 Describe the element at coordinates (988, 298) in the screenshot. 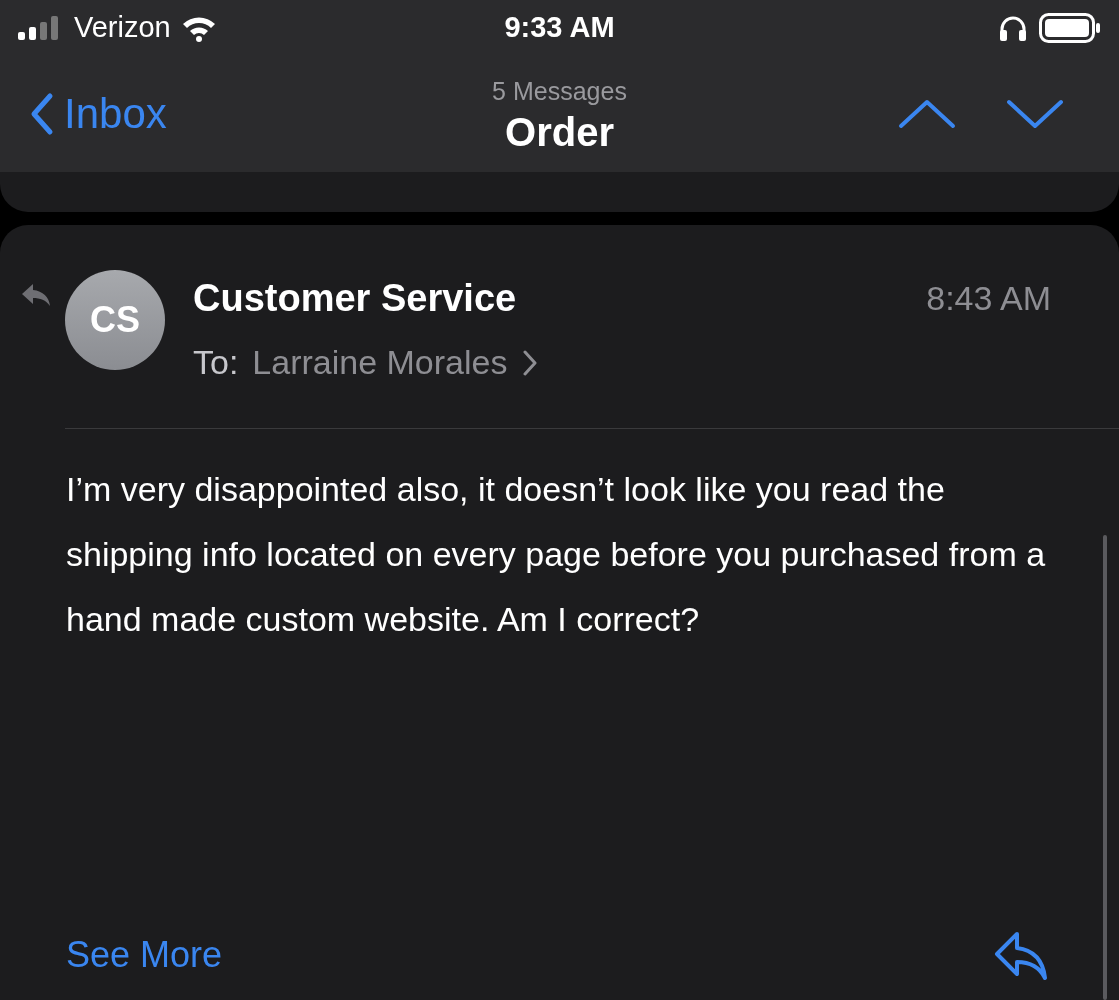

I see `message-time: 8:43 AM` at that location.